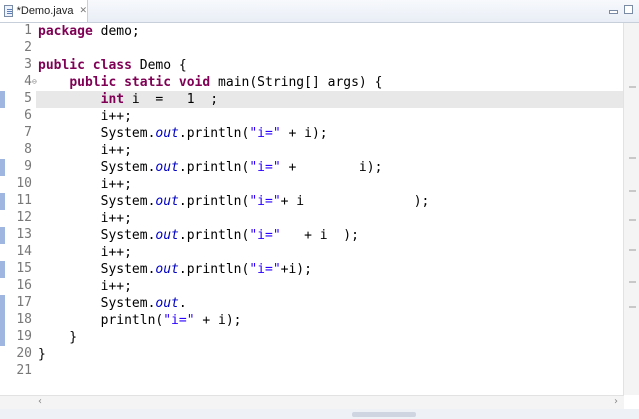 The width and height of the screenshot is (639, 419). I want to click on line-number: 5, so click(28, 98).